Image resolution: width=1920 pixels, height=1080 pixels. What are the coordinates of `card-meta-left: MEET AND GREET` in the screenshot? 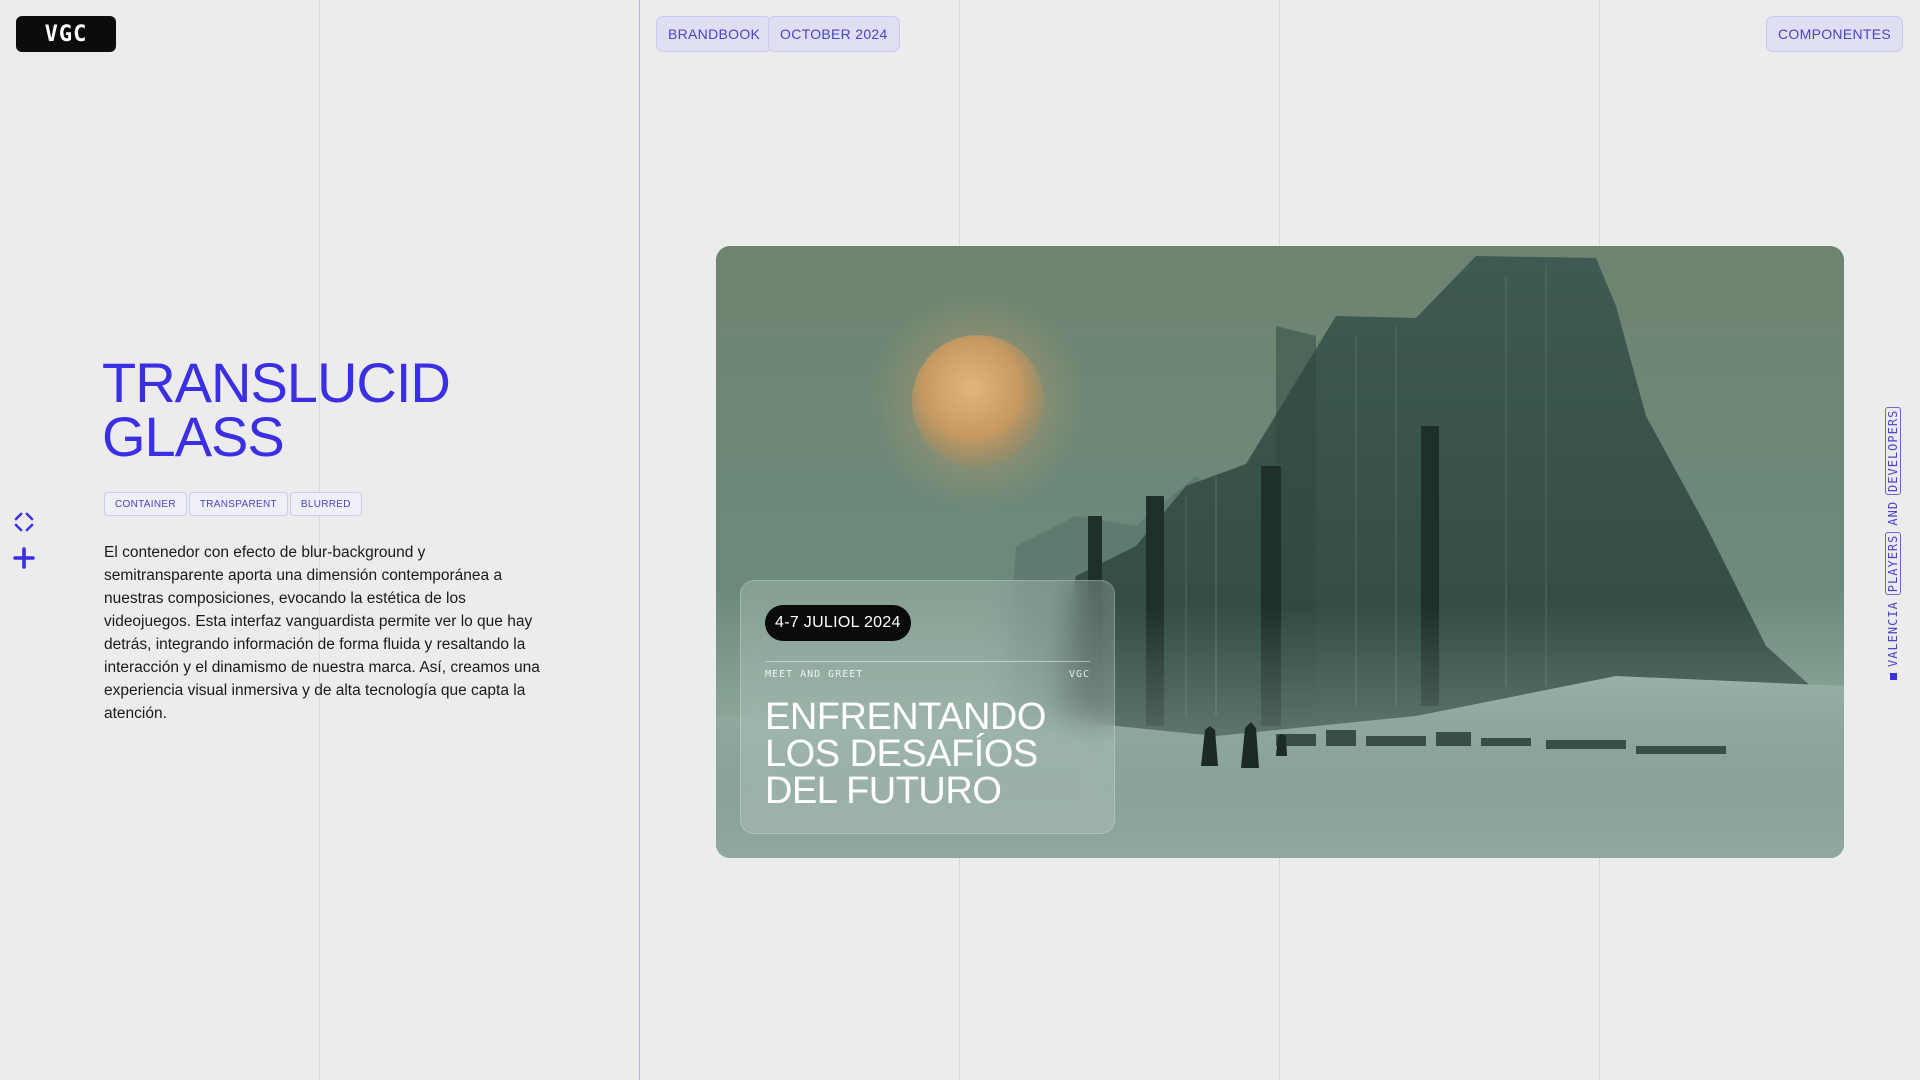 It's located at (814, 674).